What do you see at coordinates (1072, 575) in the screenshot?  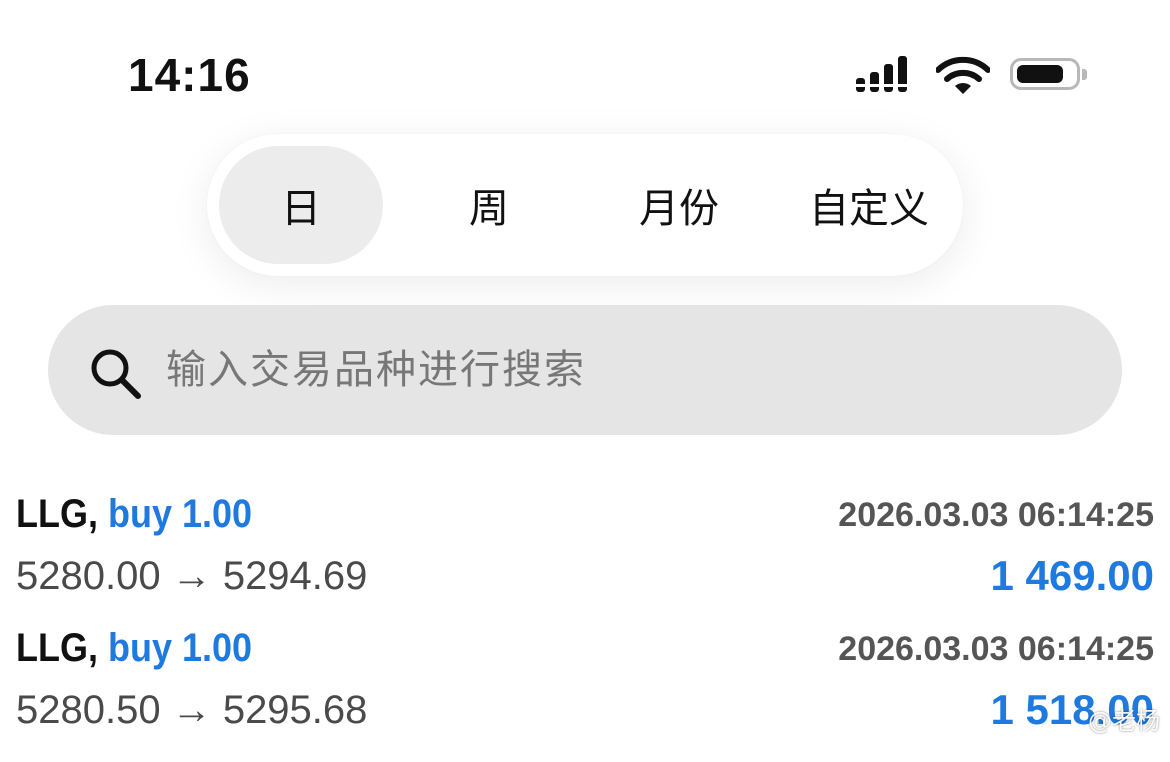 I see `deal-profit: 1 469.00` at bounding box center [1072, 575].